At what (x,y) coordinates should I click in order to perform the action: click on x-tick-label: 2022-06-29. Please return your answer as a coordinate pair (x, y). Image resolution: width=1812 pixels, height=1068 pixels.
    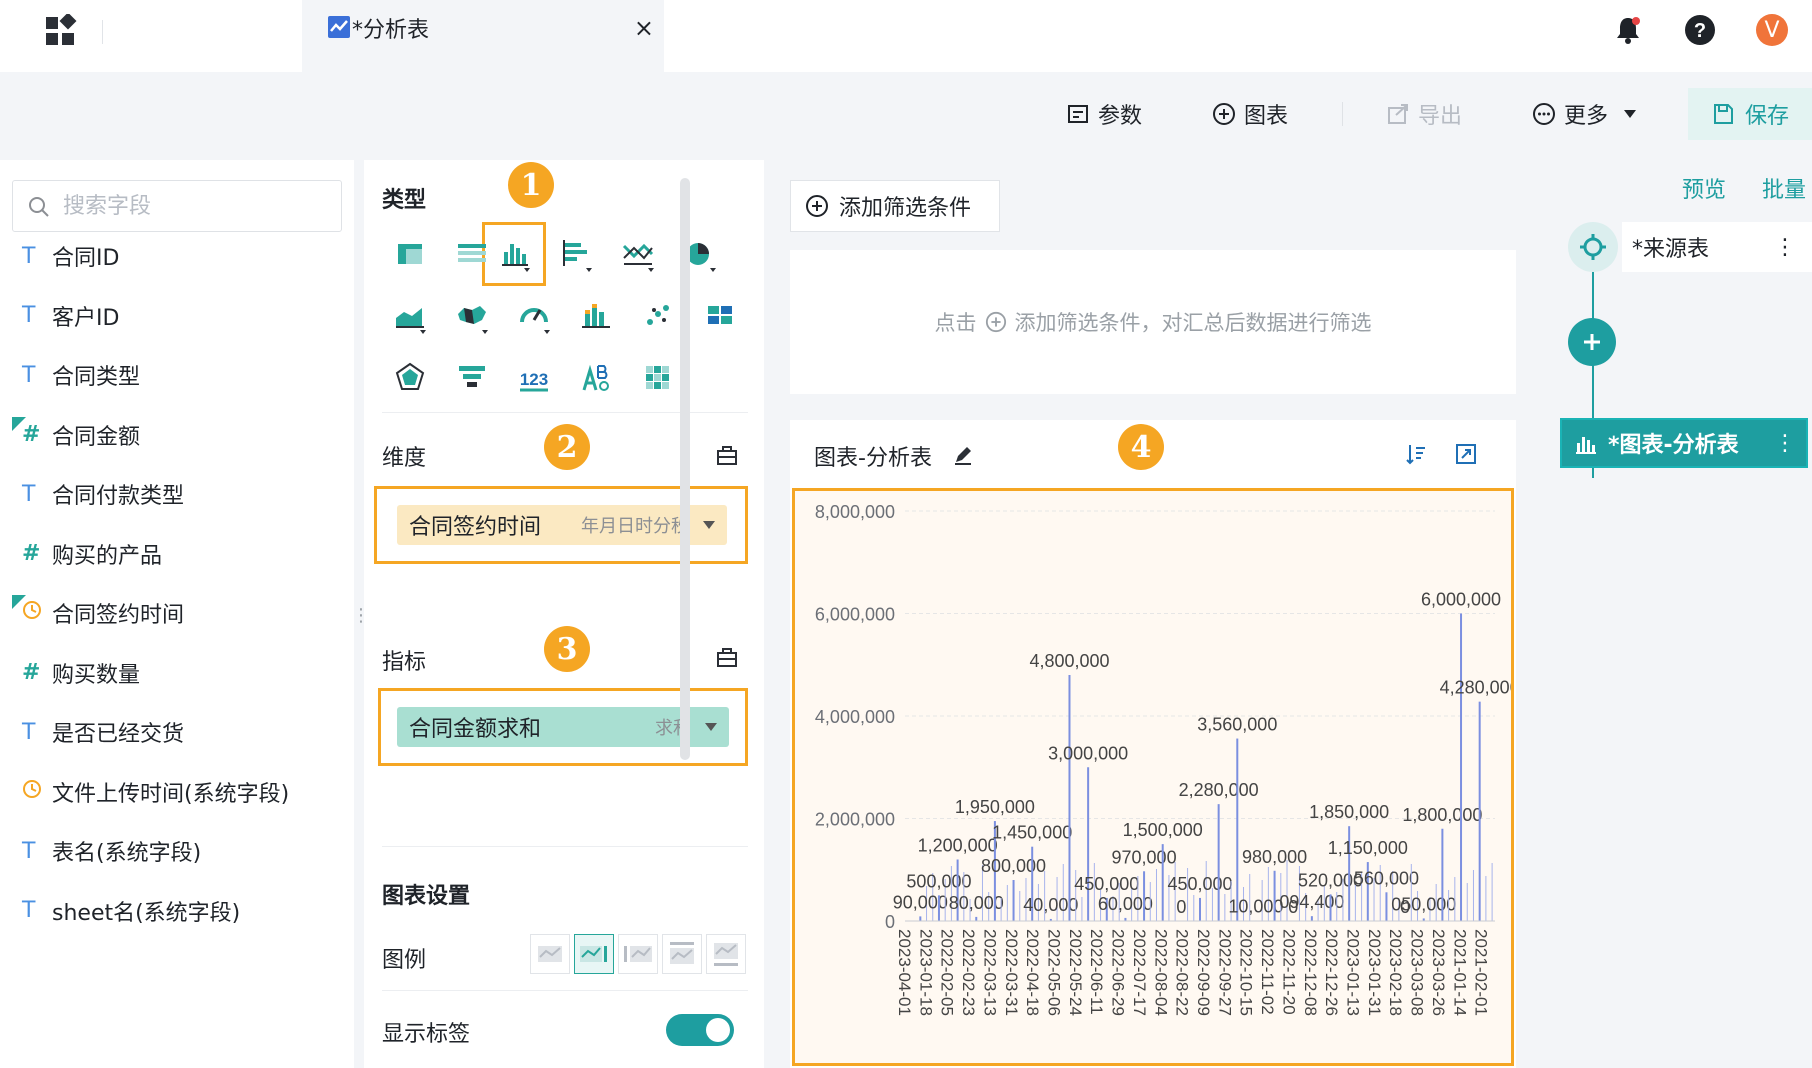
    Looking at the image, I should click on (1118, 972).